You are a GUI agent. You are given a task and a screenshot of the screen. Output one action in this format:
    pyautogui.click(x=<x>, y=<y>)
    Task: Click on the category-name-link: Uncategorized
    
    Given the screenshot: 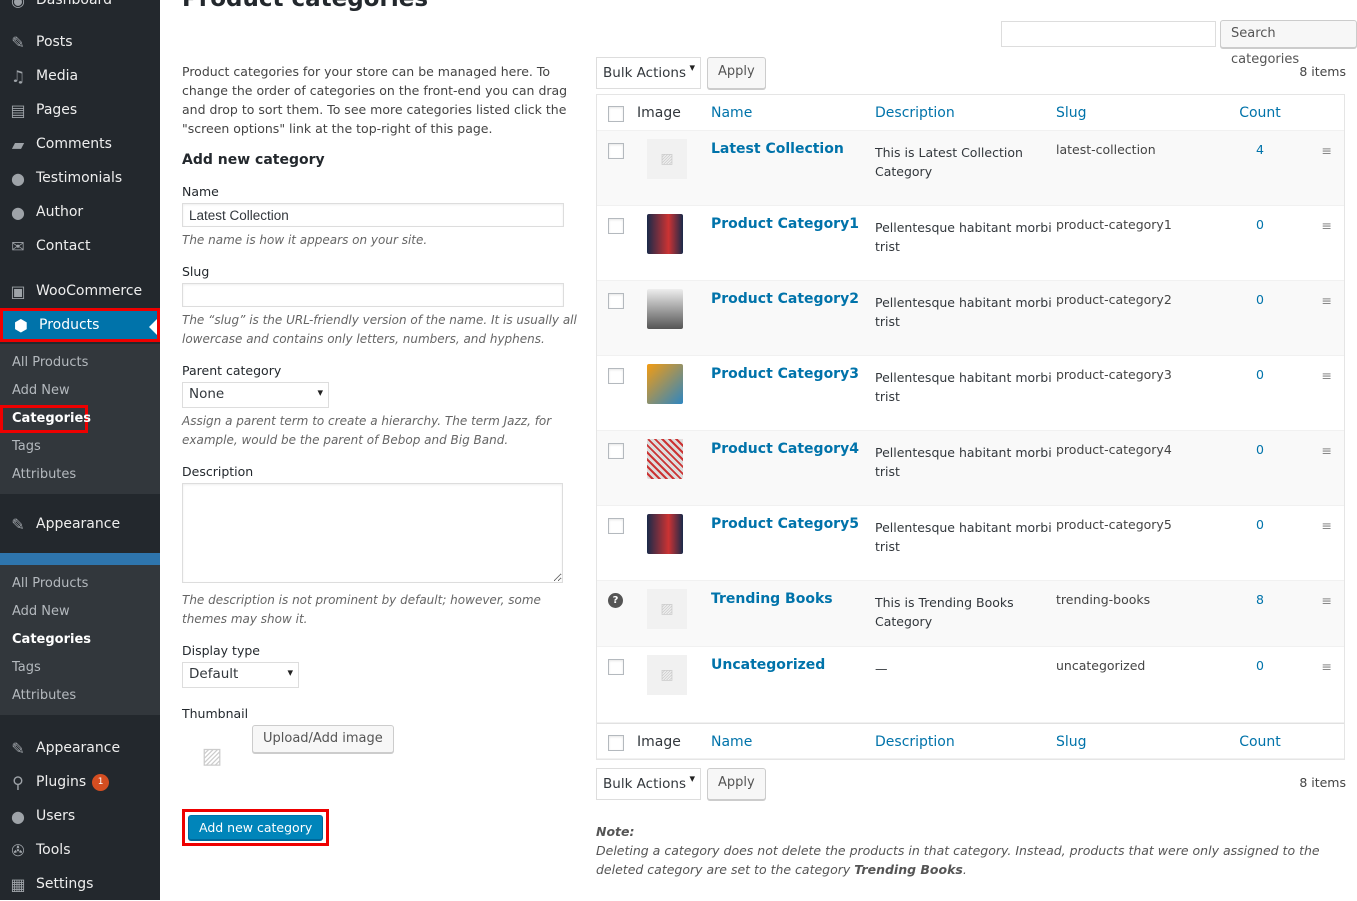 What is the action you would take?
    pyautogui.click(x=768, y=665)
    